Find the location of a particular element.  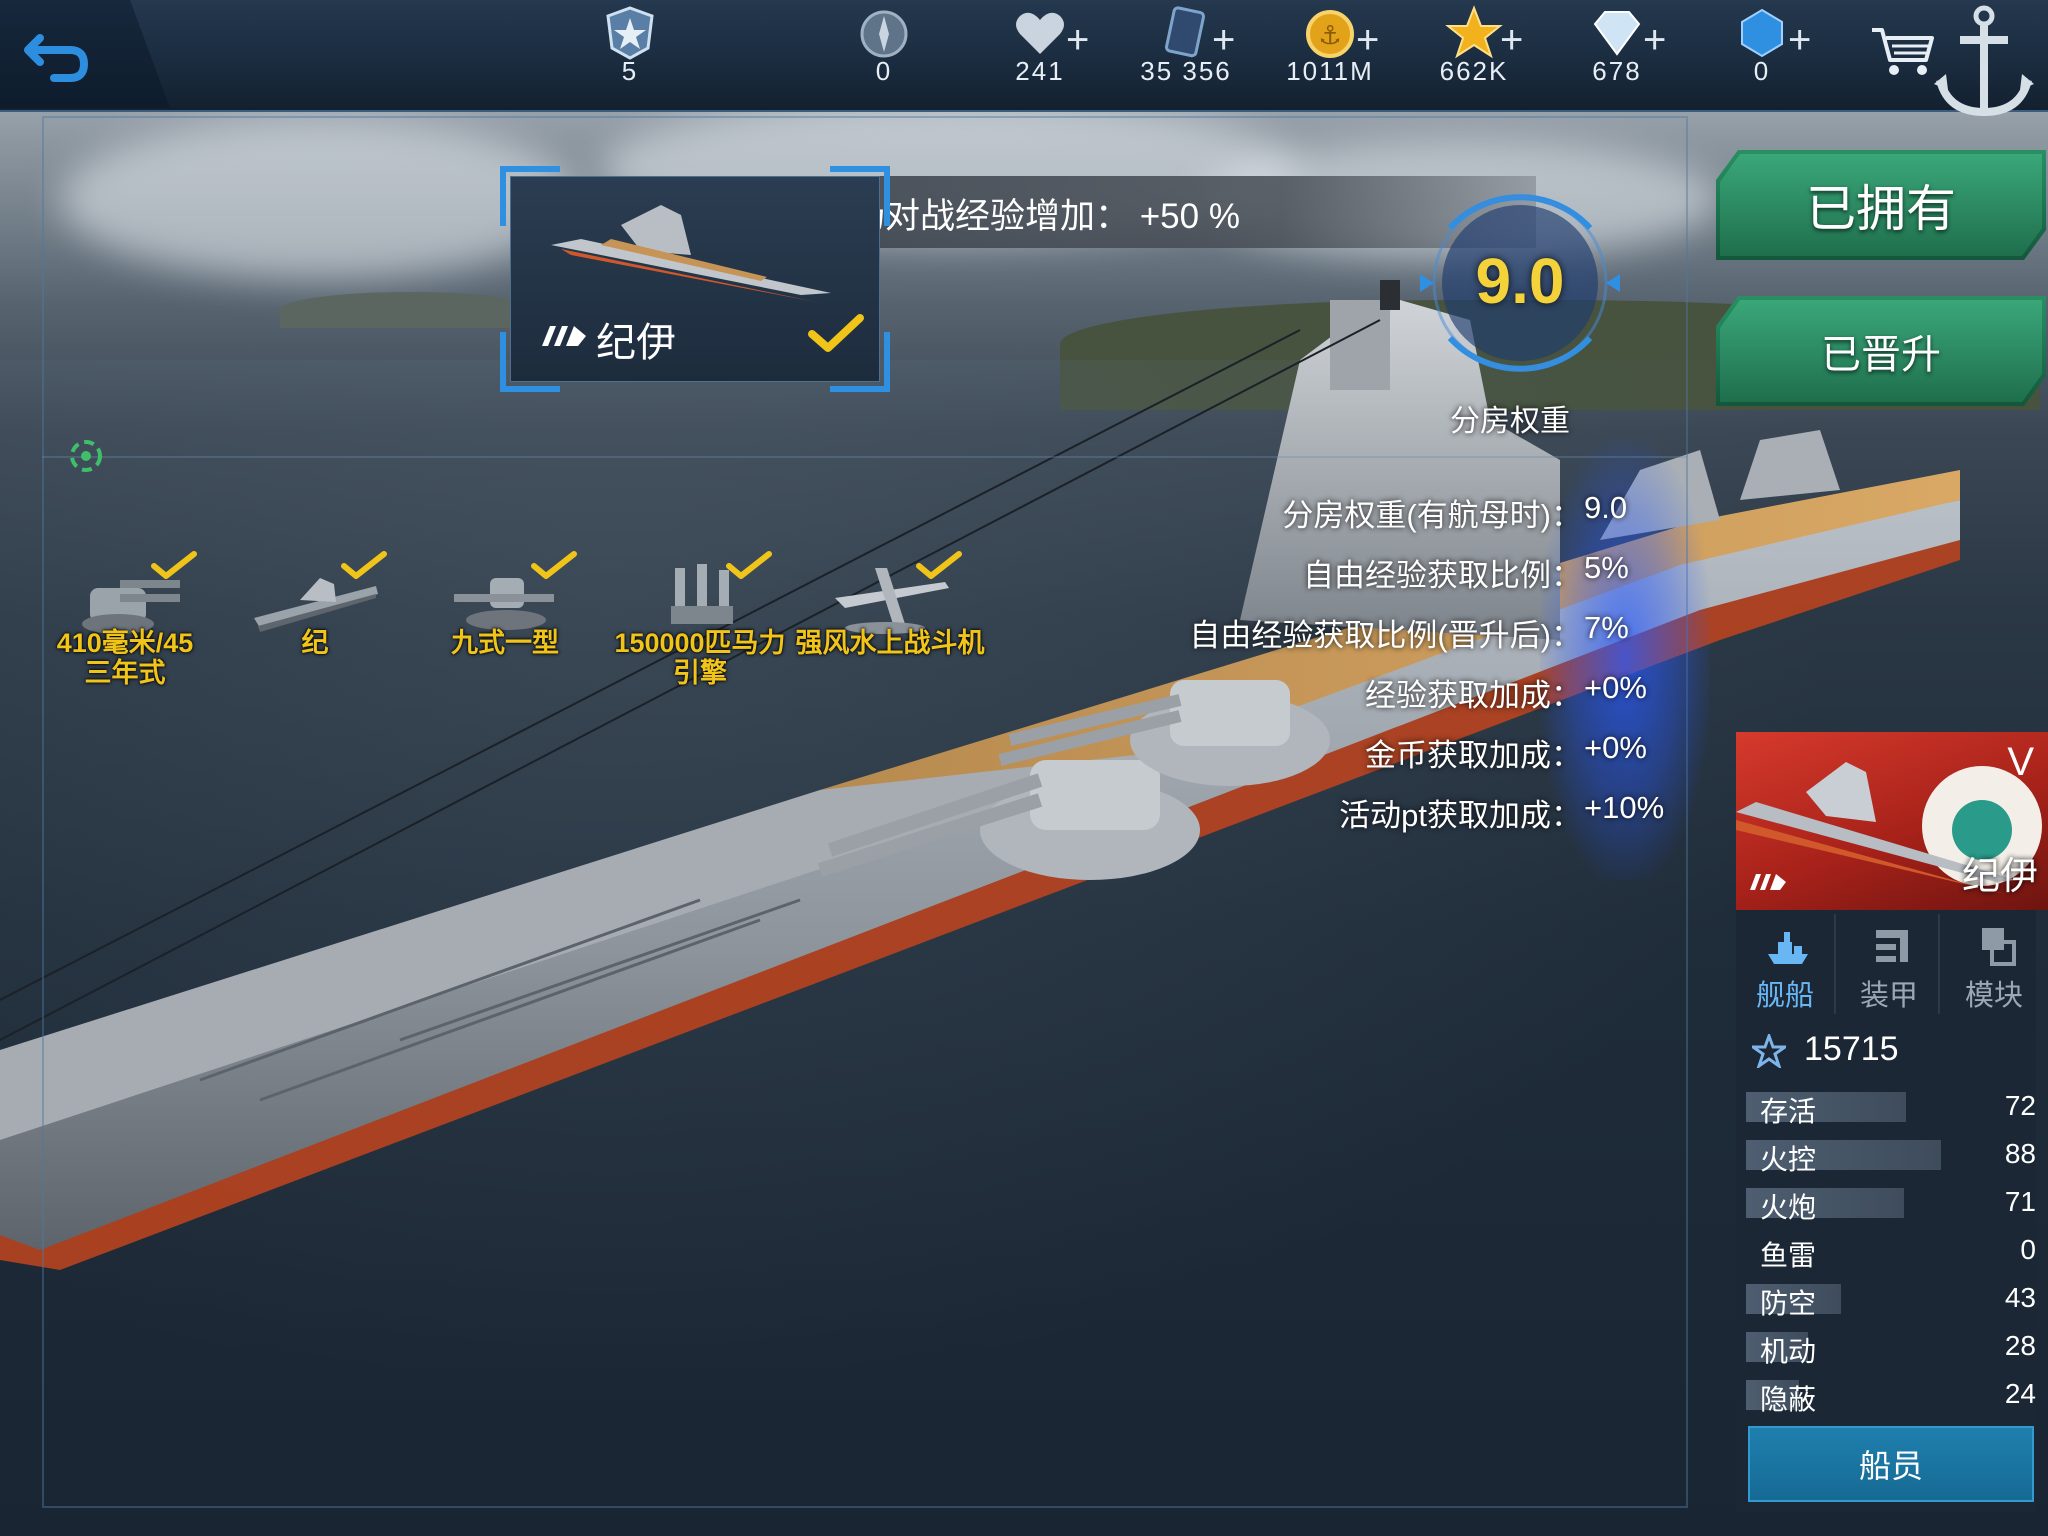

resource-star: 662K + is located at coordinates (1474, 50).